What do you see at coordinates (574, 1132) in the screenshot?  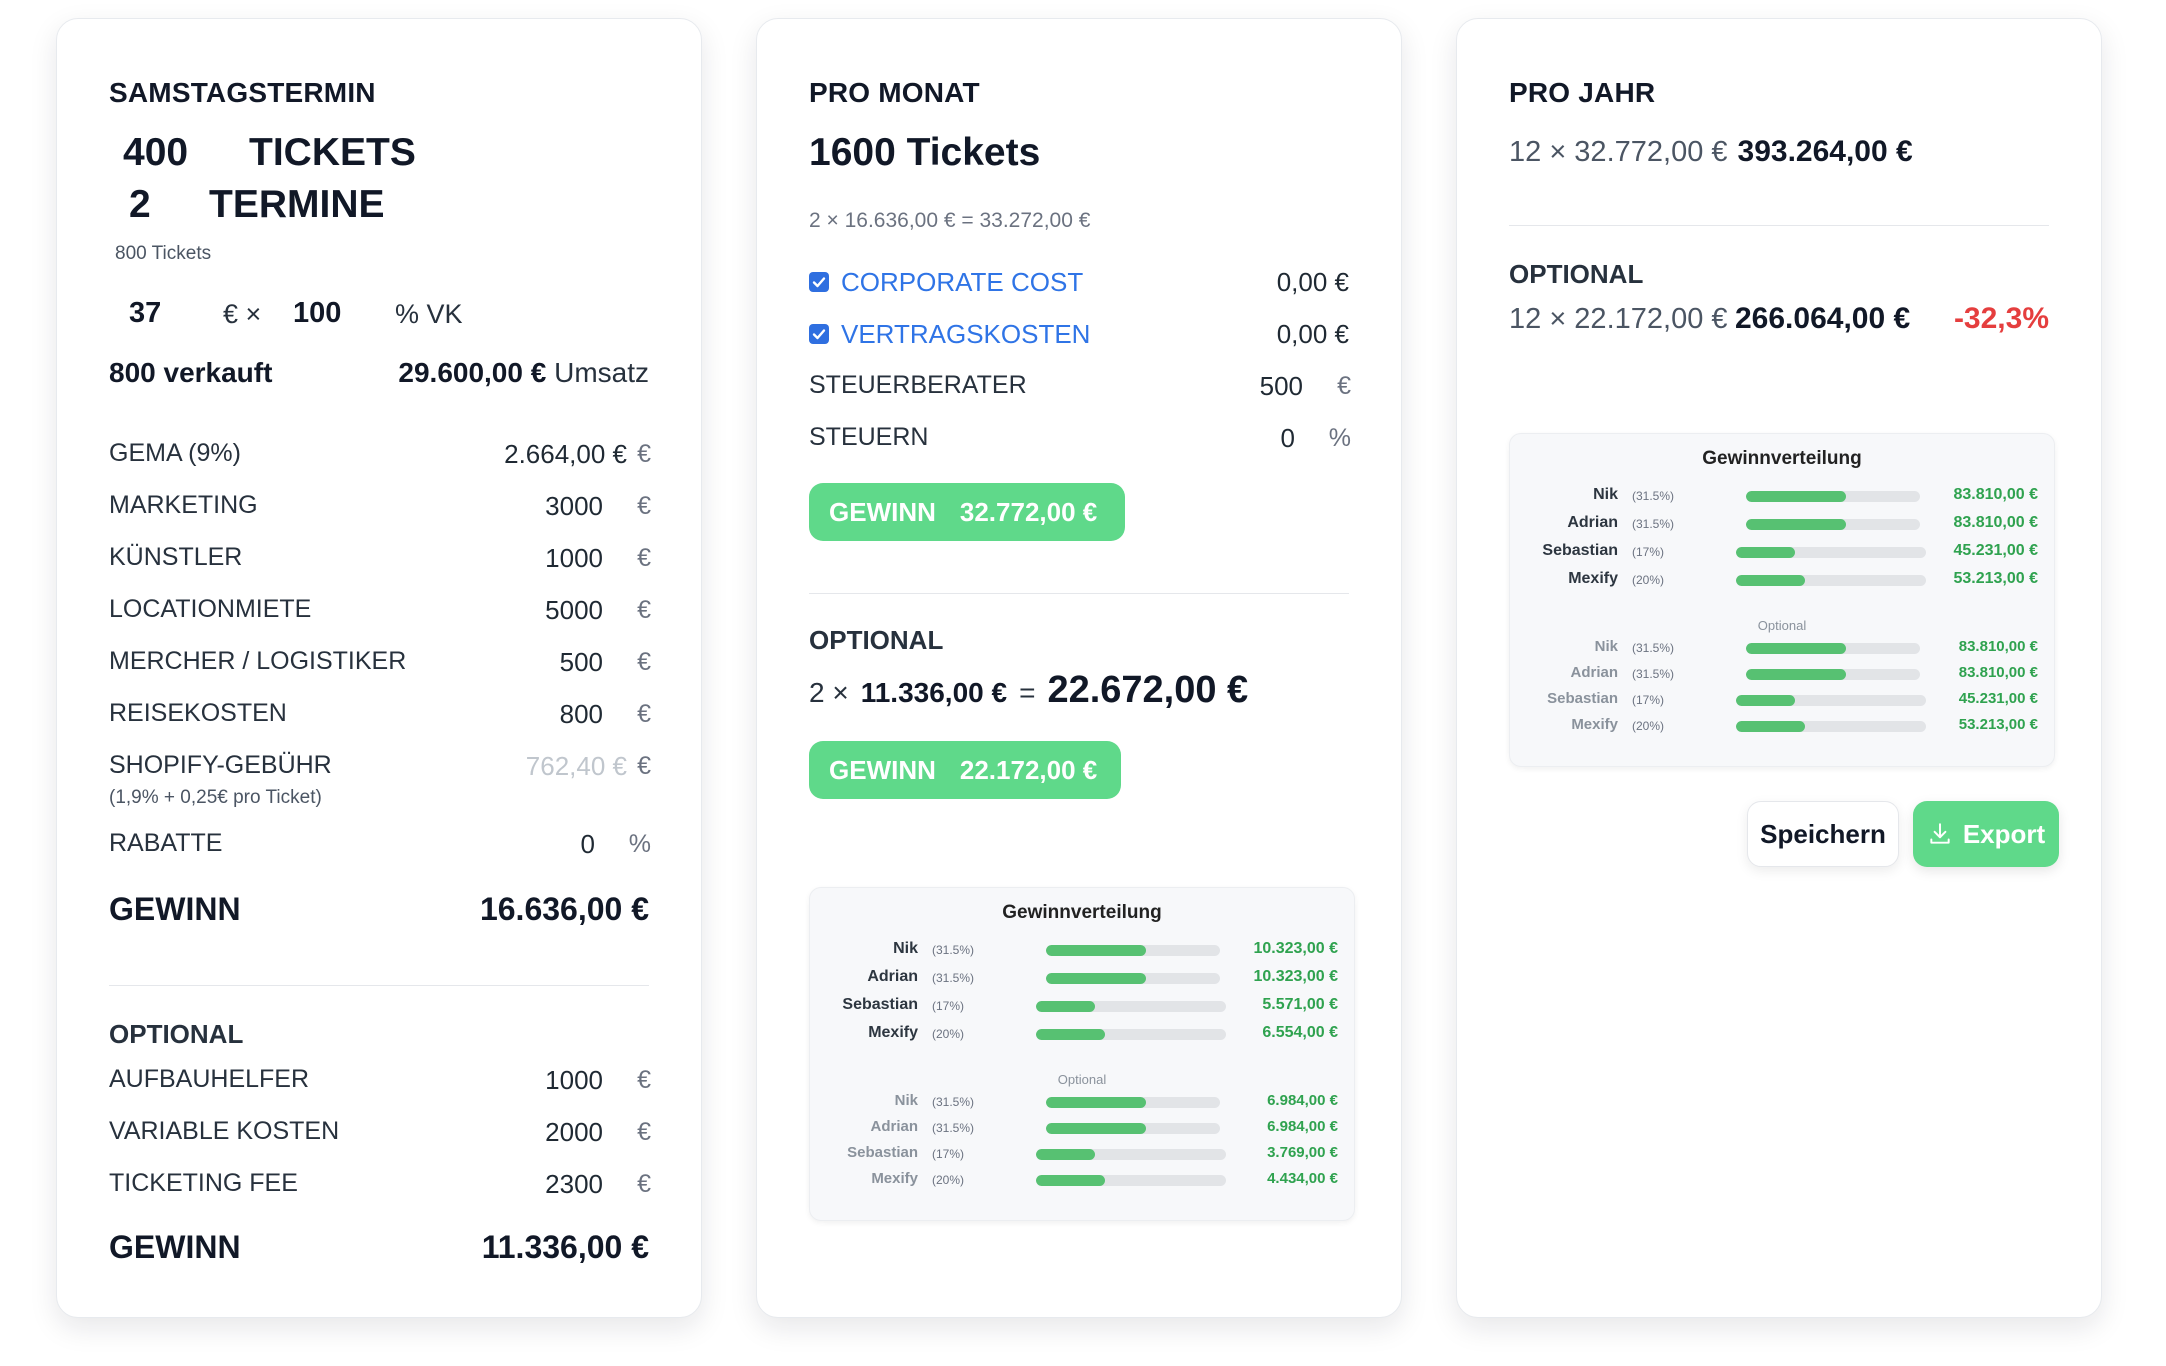 I see `variable-kosten-input: 2000` at bounding box center [574, 1132].